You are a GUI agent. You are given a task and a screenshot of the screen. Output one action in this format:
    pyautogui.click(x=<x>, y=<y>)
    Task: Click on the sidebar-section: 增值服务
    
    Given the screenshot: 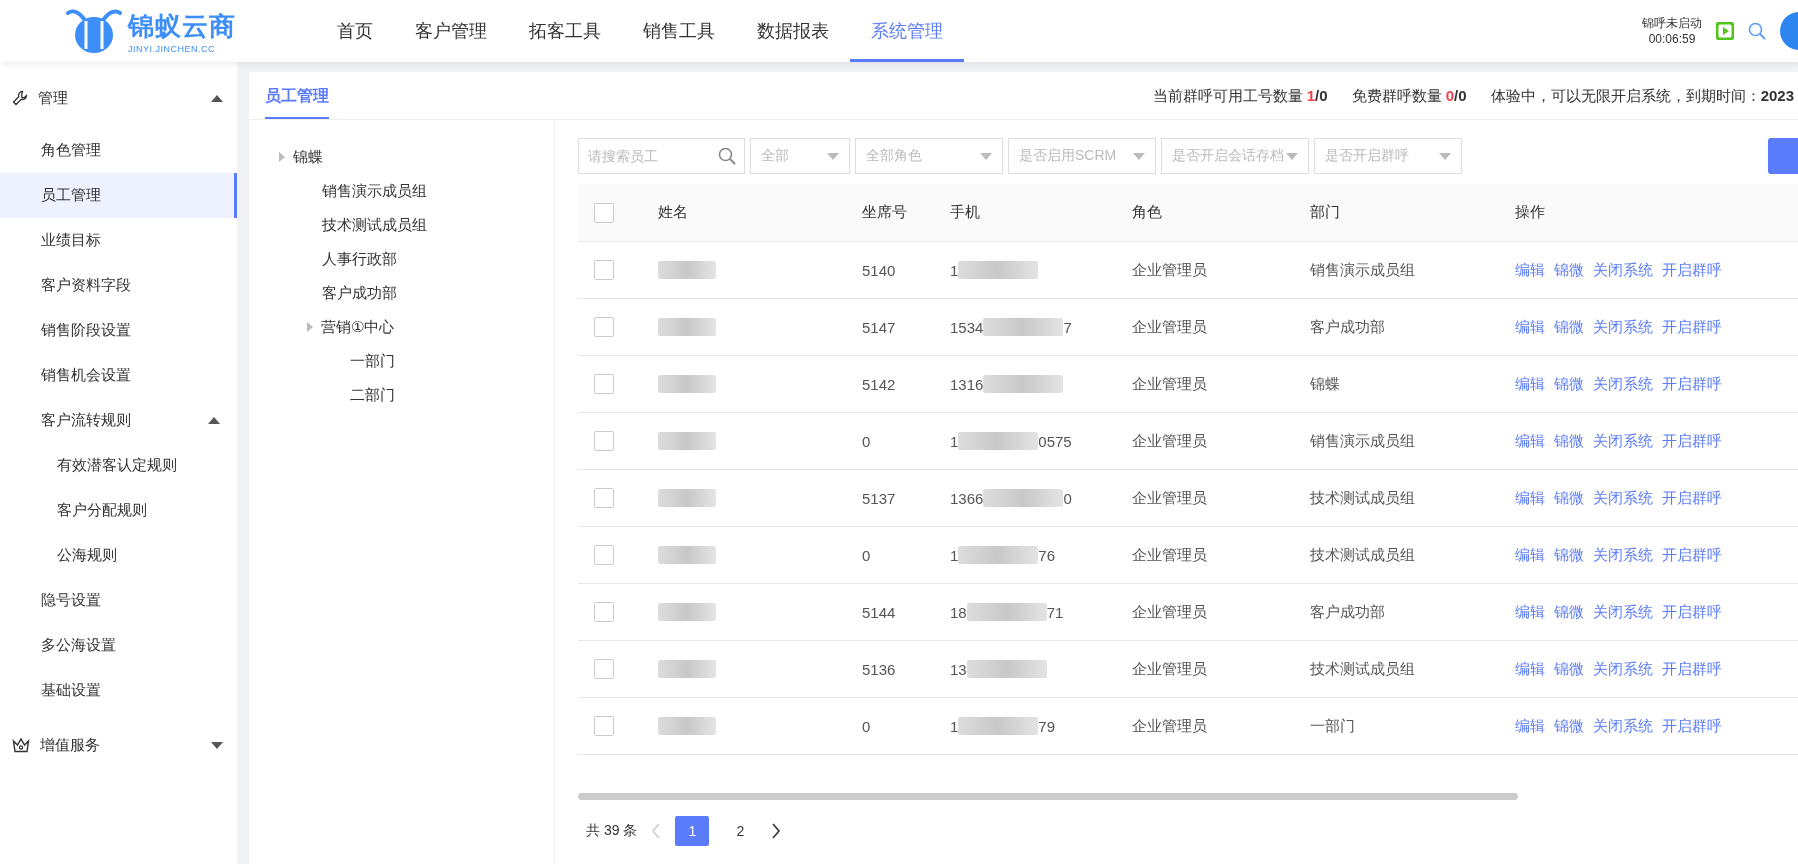 What is the action you would take?
    pyautogui.click(x=118, y=745)
    